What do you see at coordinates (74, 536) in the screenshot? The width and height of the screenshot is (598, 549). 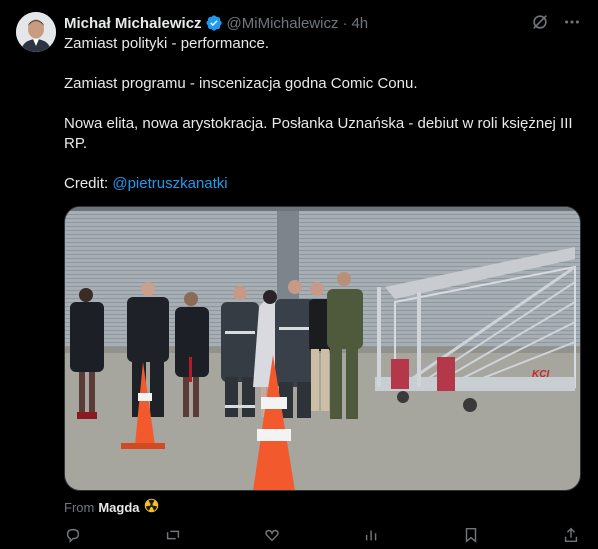 I see `reply-icon` at bounding box center [74, 536].